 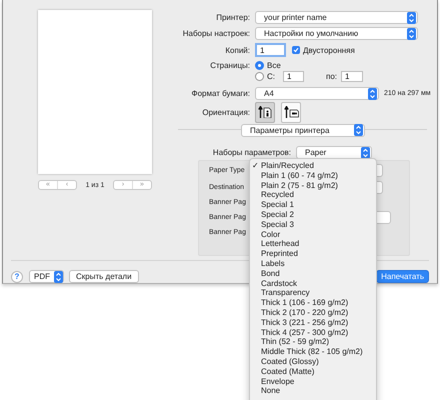 I want to click on menu-item: Thin (52 - 59 g/m2), so click(x=313, y=342).